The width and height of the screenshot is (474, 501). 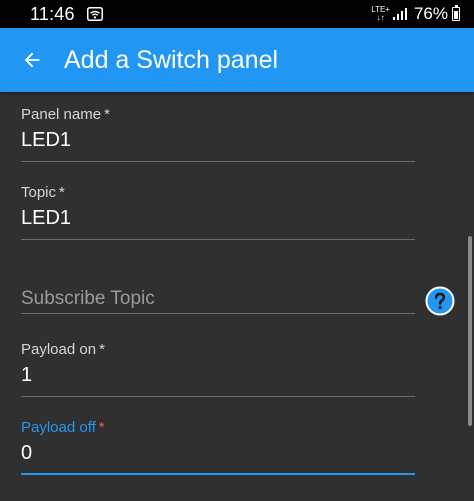 I want to click on subscribe-topic-underline, so click(x=218, y=313).